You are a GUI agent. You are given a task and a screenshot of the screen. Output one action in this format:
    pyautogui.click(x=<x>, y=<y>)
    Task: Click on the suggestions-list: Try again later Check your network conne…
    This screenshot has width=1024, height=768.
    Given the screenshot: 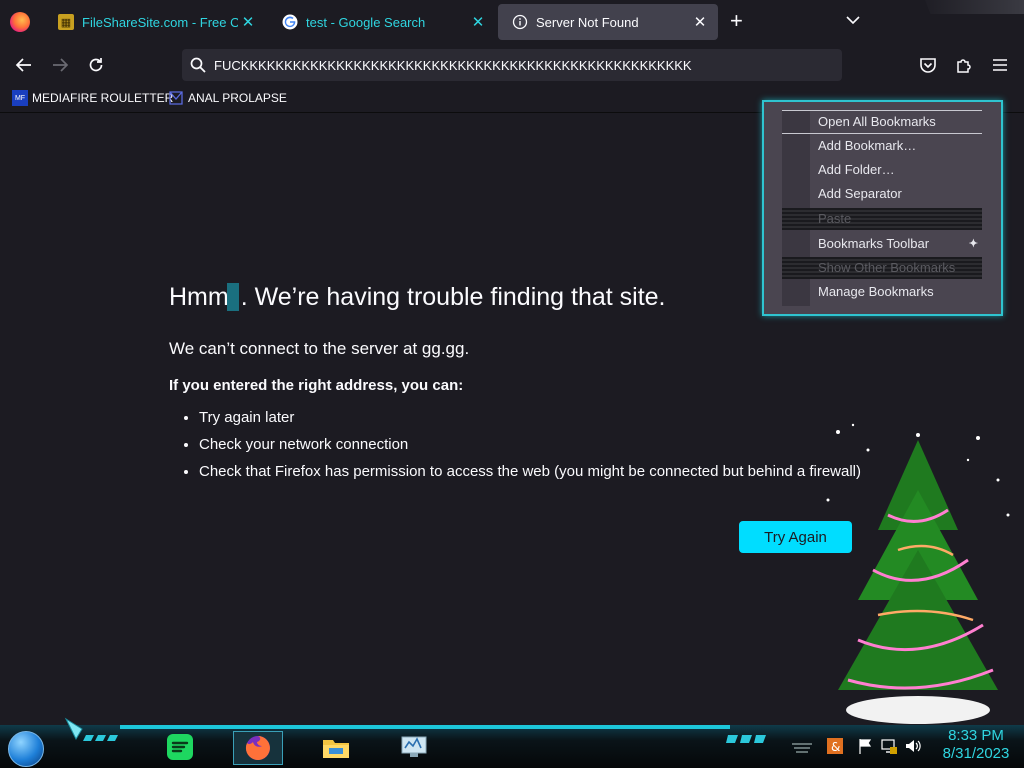 What is the action you would take?
    pyautogui.click(x=515, y=449)
    